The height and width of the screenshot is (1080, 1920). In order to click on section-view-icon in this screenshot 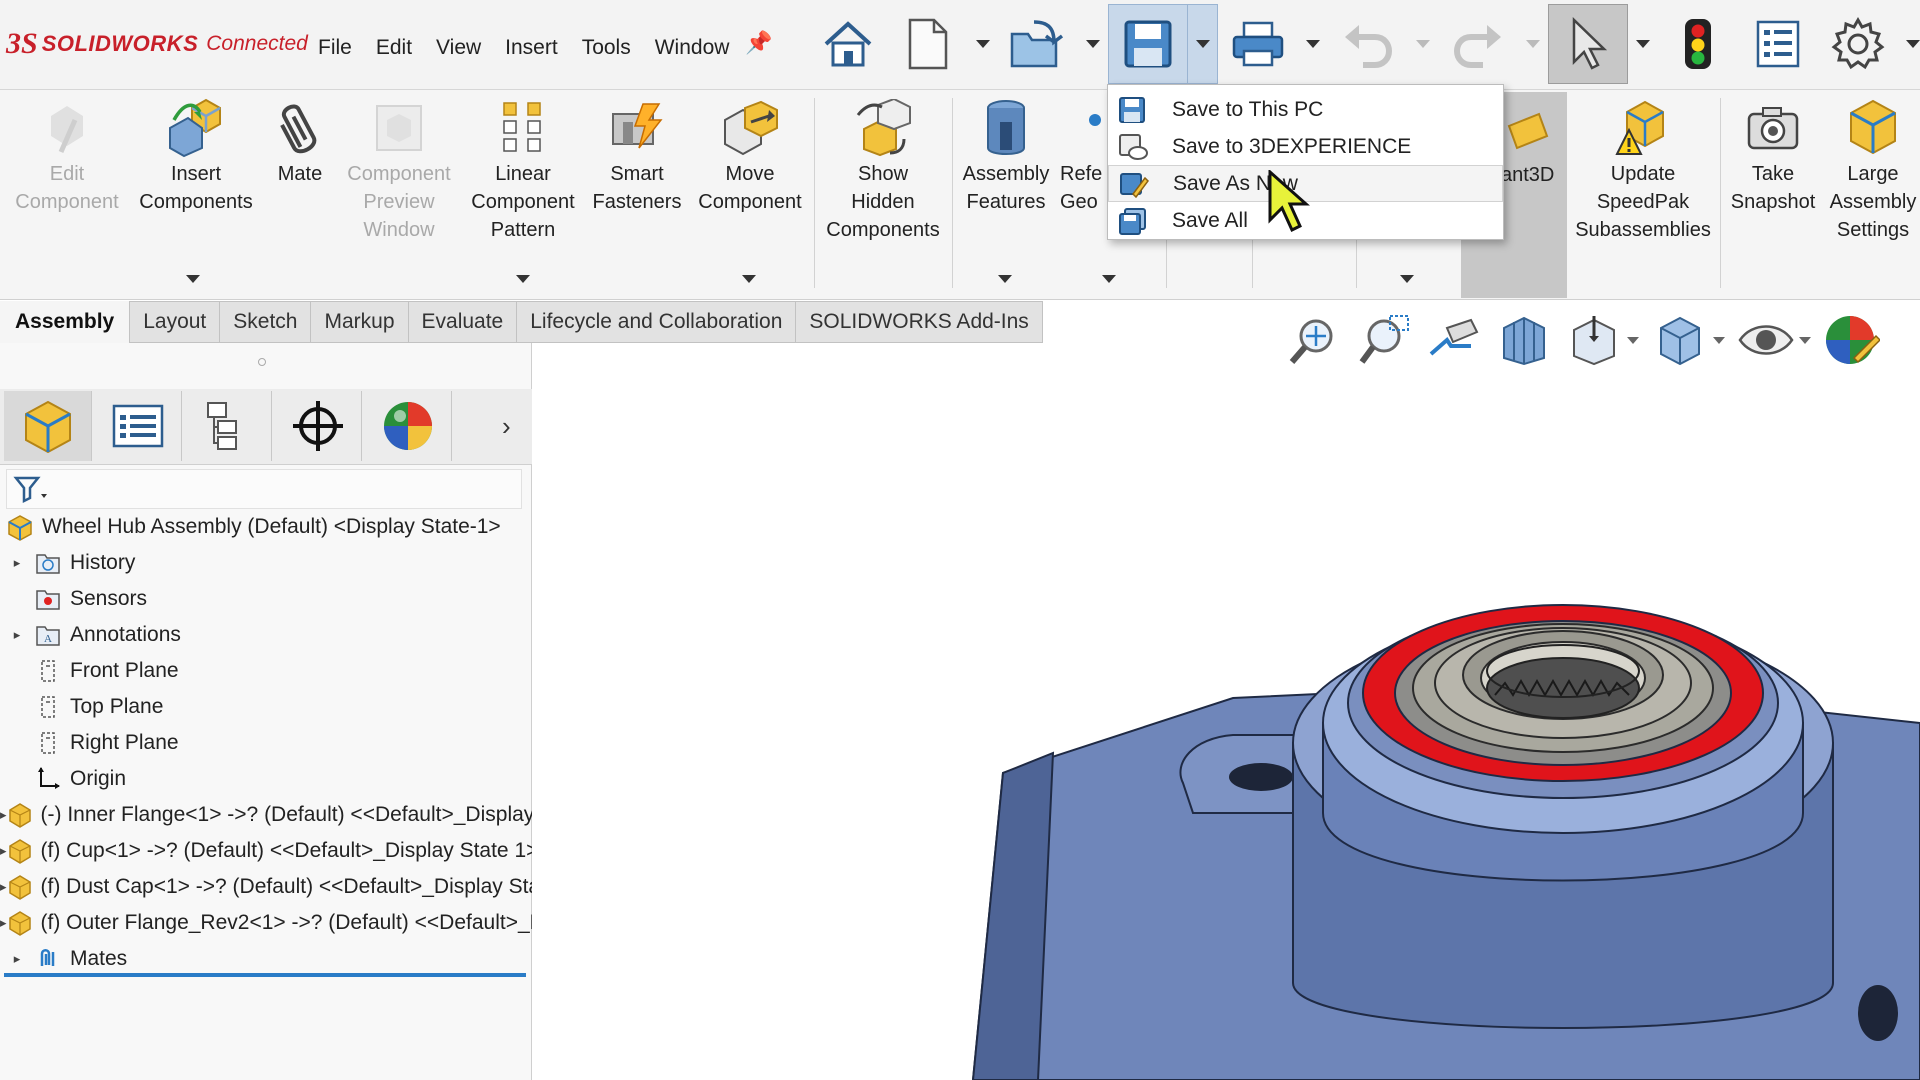, I will do `click(1524, 341)`.